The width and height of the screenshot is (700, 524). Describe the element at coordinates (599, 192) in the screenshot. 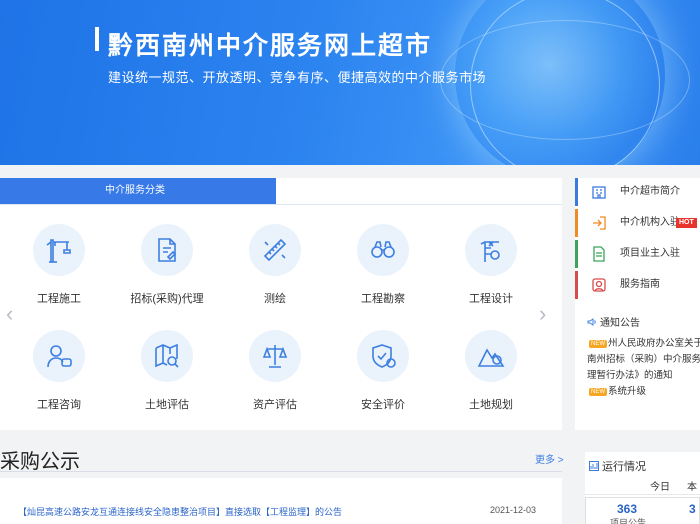

I see `building-icon` at that location.